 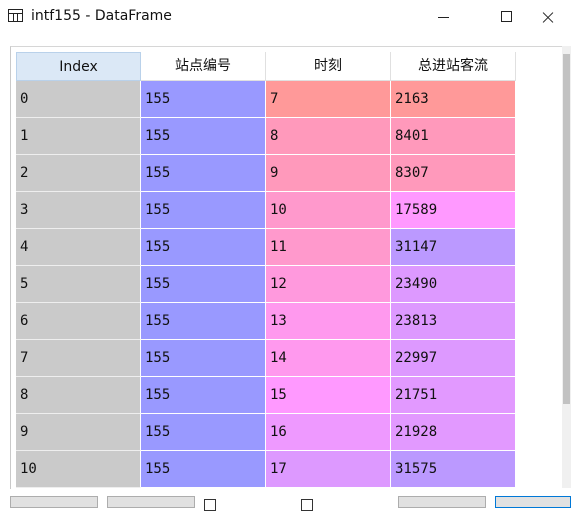 I want to click on time-cell: 13, so click(x=328, y=321).